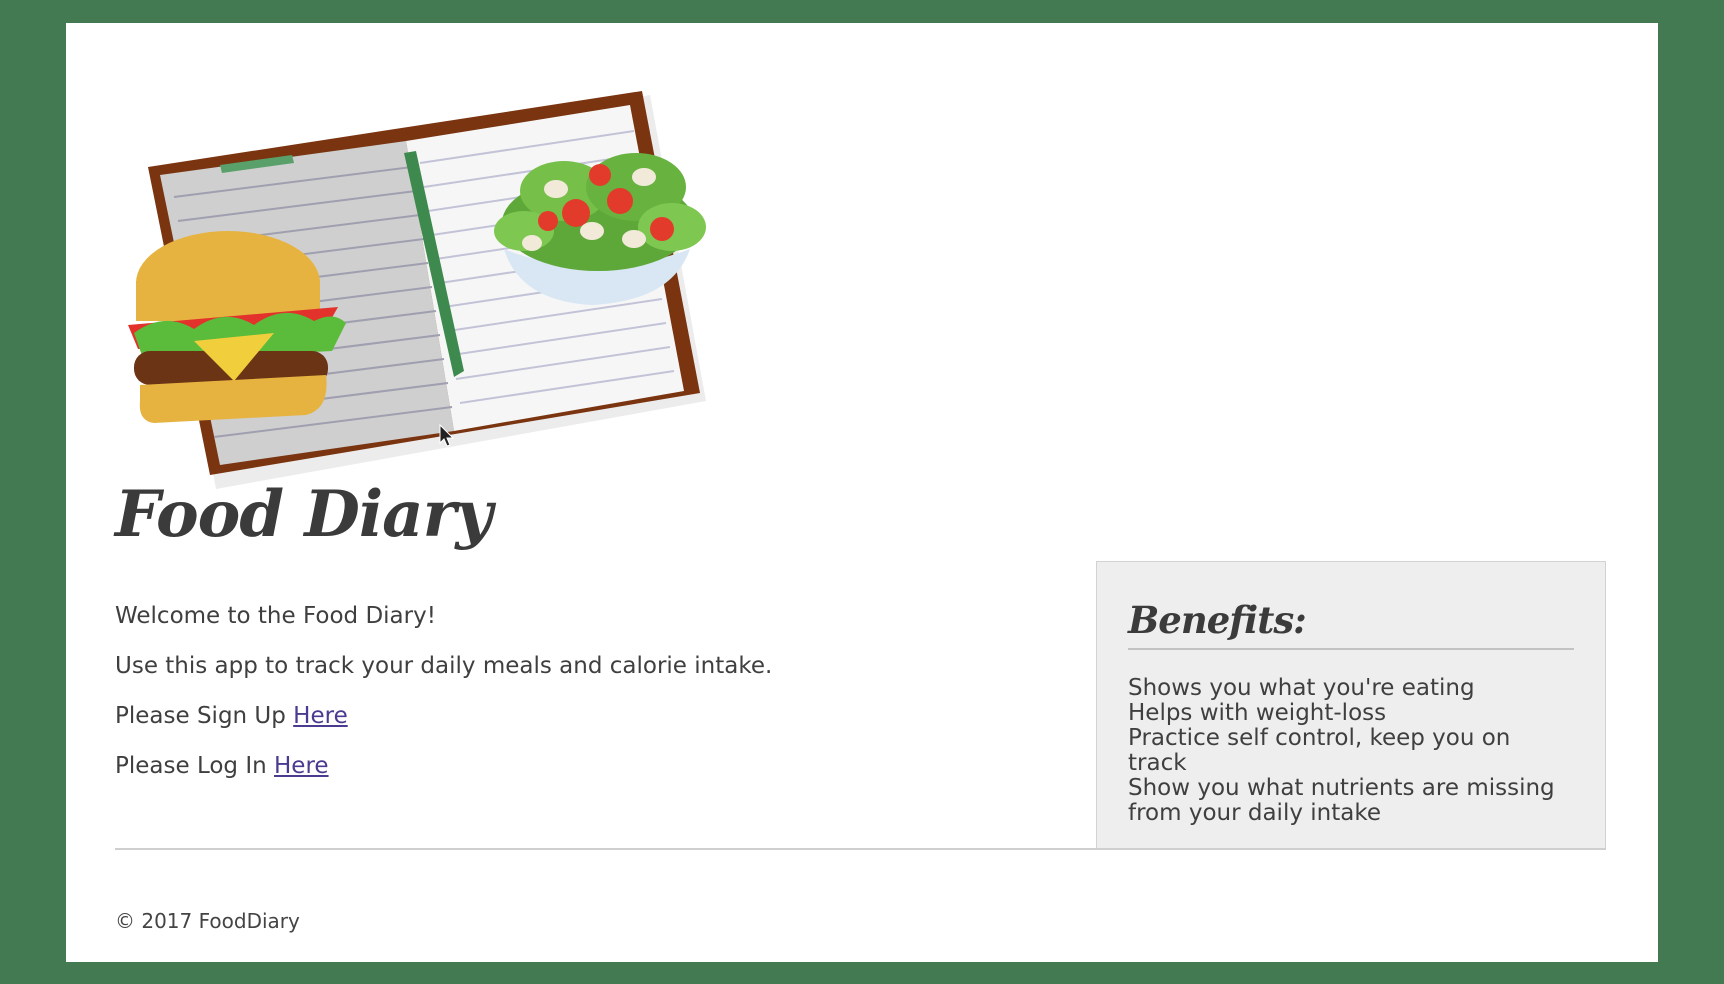 The image size is (1724, 984). What do you see at coordinates (1319, 750) in the screenshot?
I see `benefit-item: Practice self control, keep you on track` at bounding box center [1319, 750].